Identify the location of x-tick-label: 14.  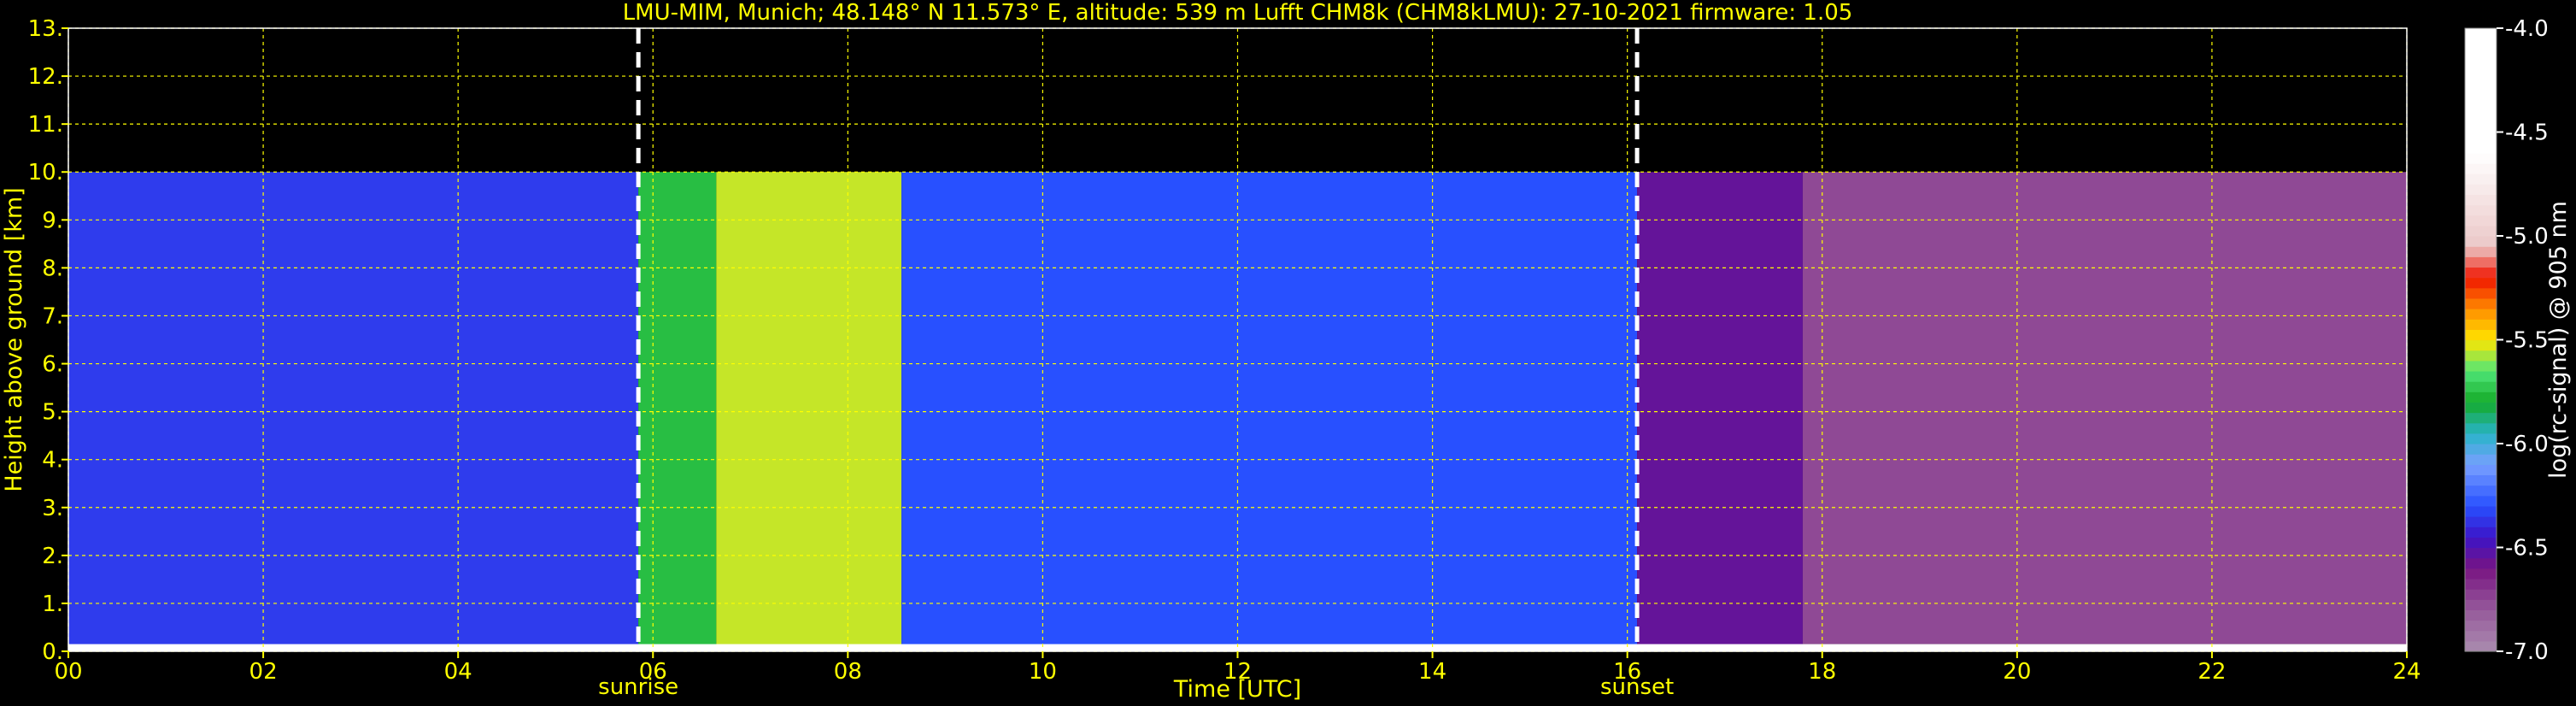
(1432, 672).